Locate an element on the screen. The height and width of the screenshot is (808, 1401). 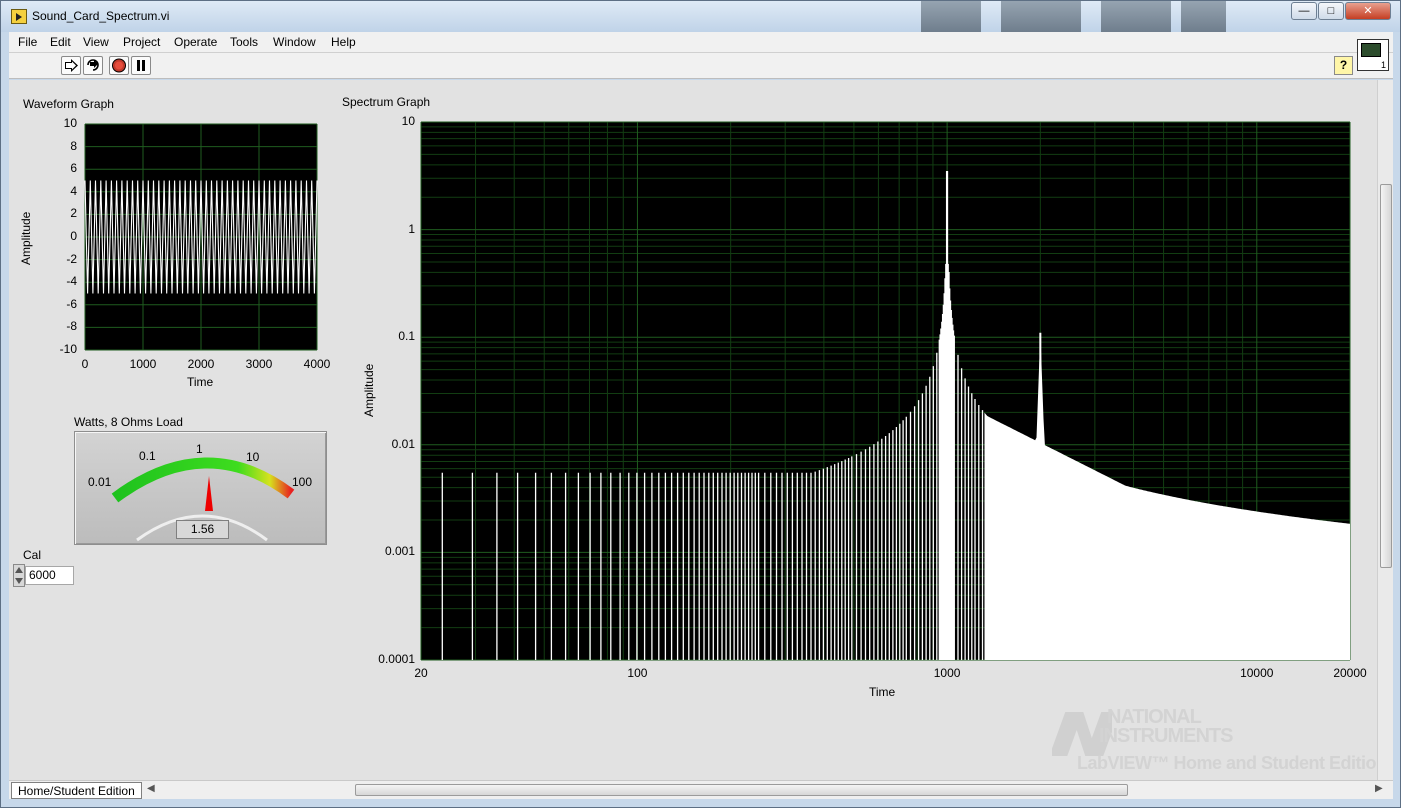
spectrum-y-tick-label: 0.001 is located at coordinates (399, 551).